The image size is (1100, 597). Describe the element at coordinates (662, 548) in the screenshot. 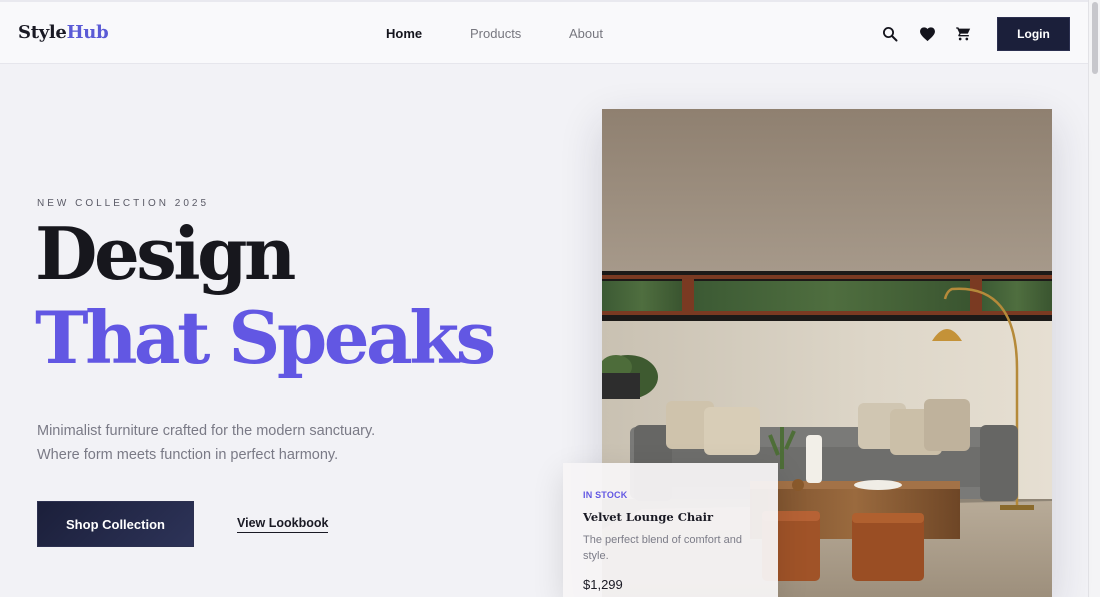

I see `product-description: The perfect blend of comfort and style.` at that location.